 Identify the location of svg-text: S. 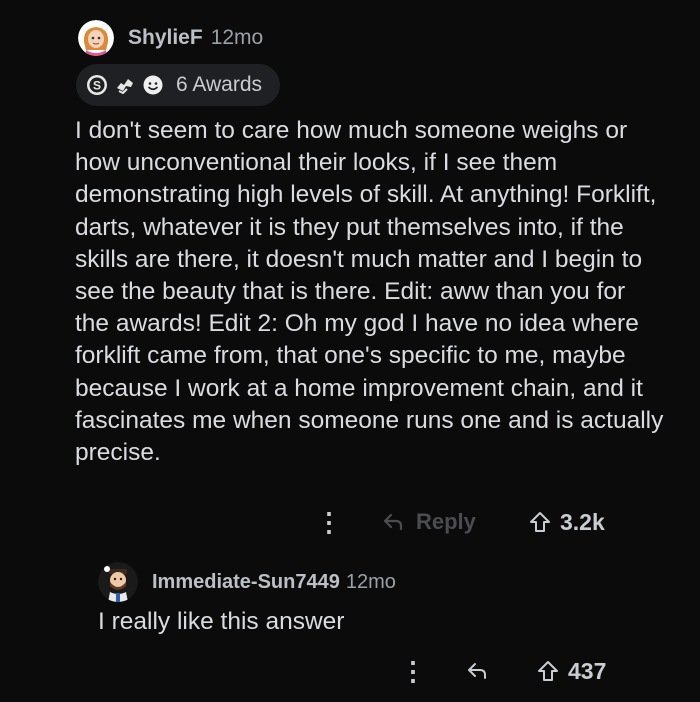
(97, 86).